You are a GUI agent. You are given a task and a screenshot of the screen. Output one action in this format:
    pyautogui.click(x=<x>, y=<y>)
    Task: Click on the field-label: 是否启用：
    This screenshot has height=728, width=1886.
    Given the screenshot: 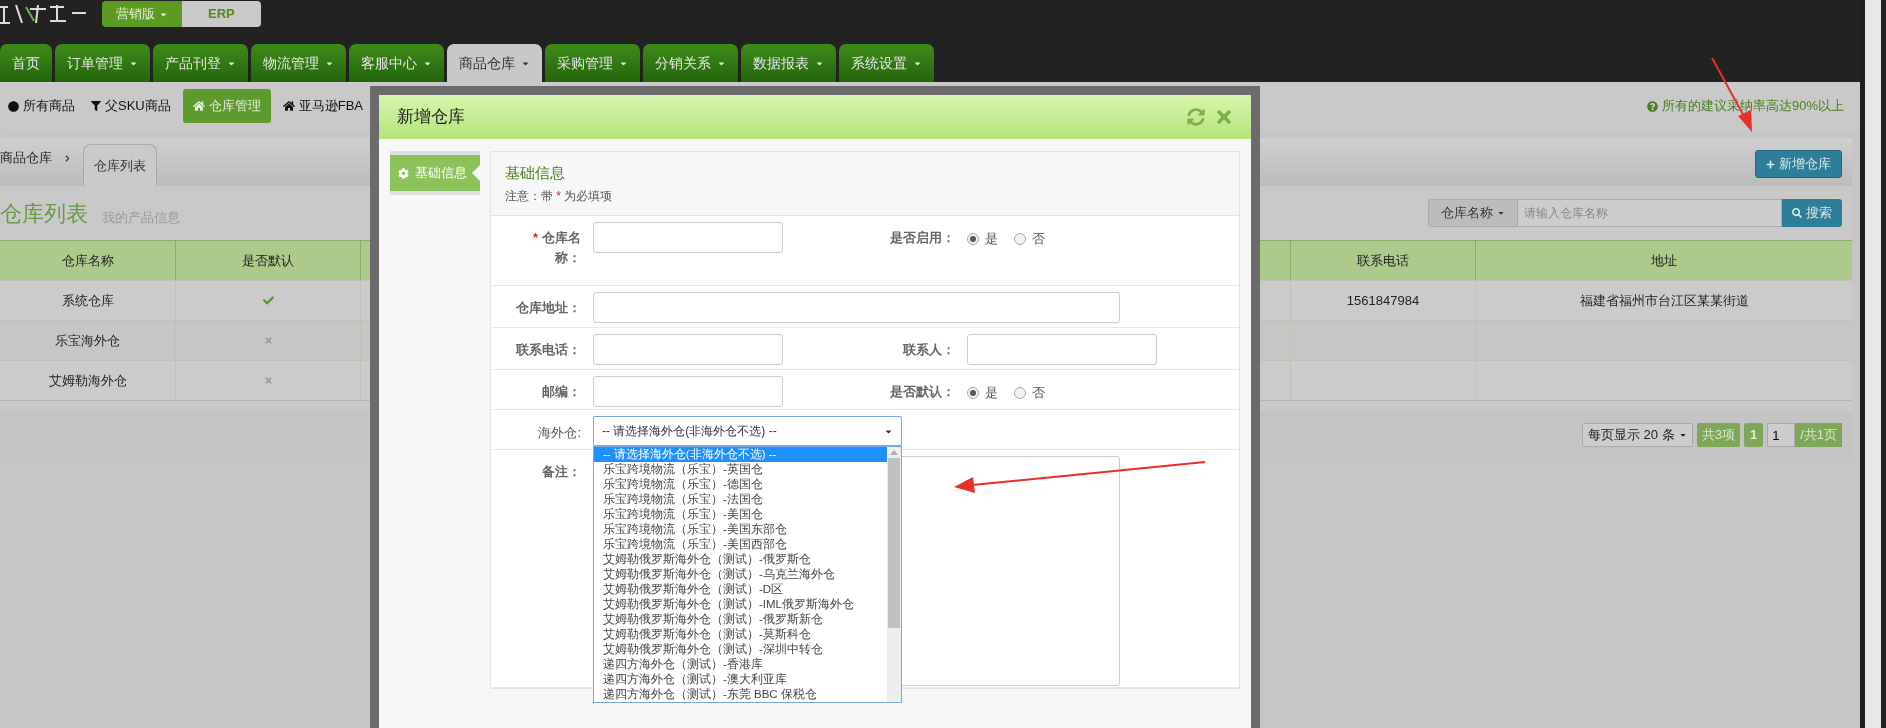 What is the action you would take?
    pyautogui.click(x=922, y=238)
    